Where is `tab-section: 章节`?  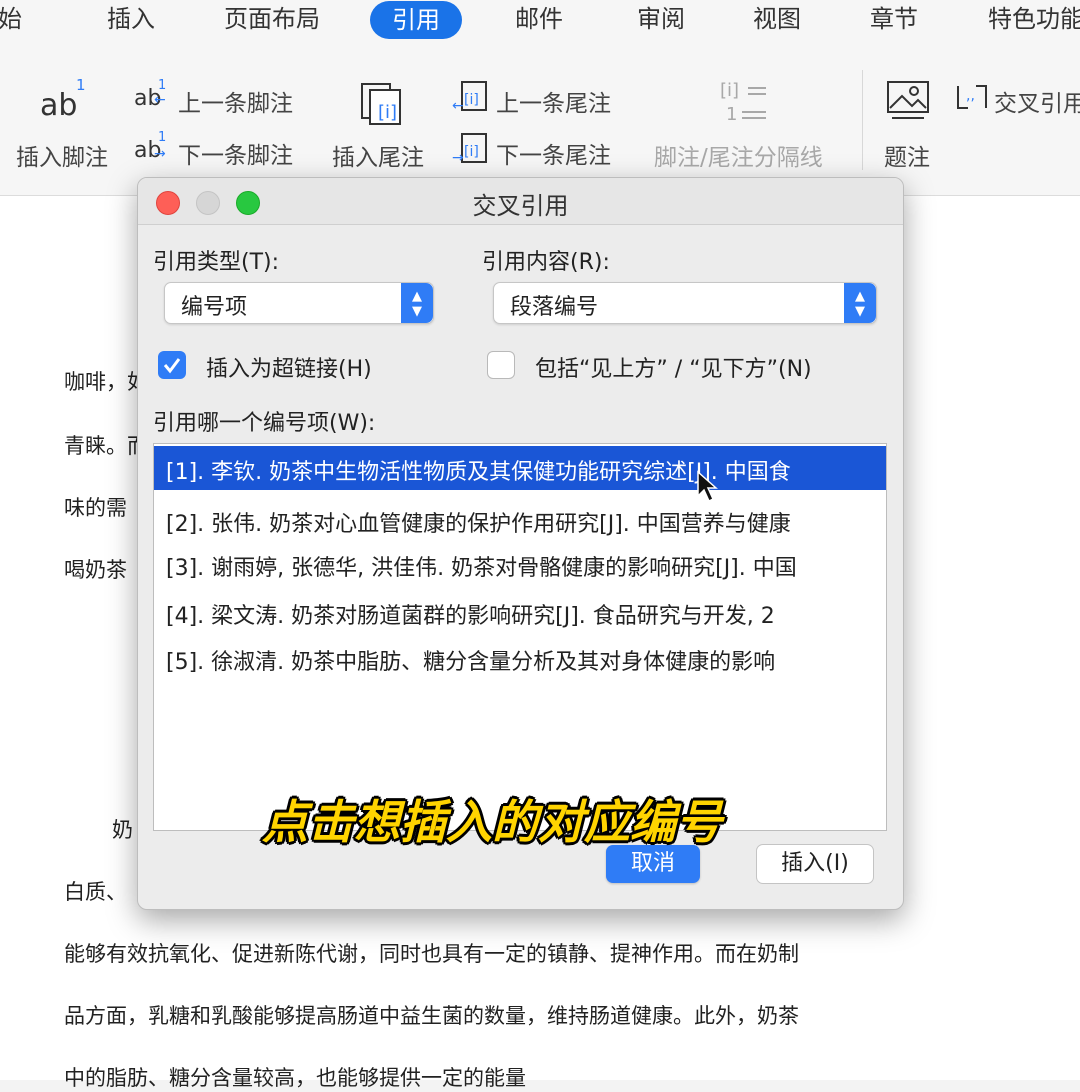
tab-section: 章节 is located at coordinates (894, 20).